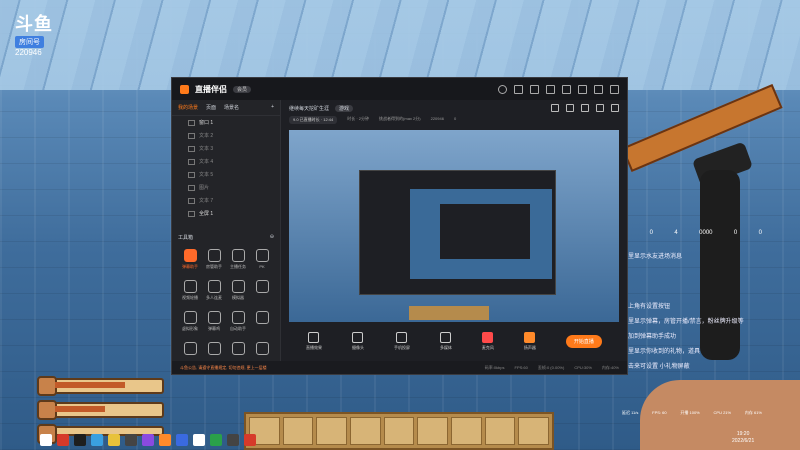 This screenshot has height=450, width=800. I want to click on control-button: 摄像头, so click(357, 341).